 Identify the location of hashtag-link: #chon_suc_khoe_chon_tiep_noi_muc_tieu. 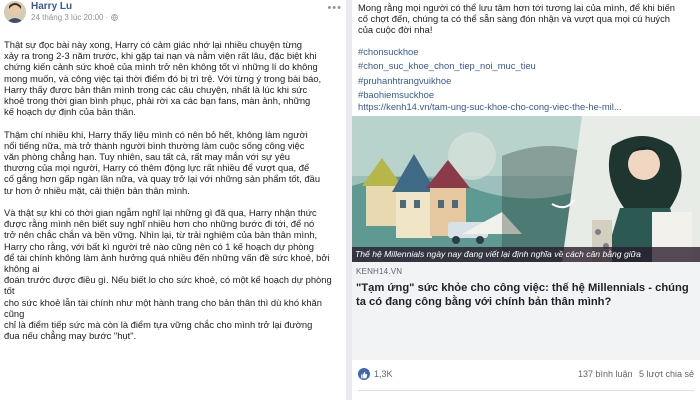
(527, 66).